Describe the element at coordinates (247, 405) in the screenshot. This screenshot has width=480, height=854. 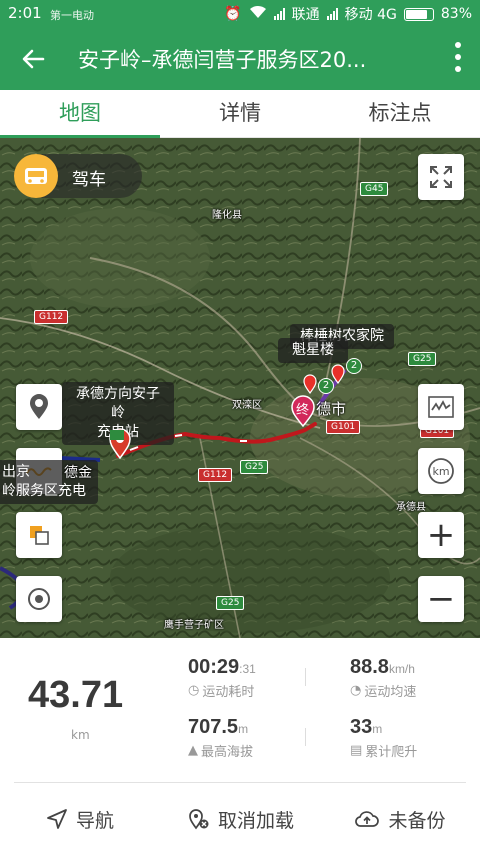
I see `place-shuangluan: 双滦区` at that location.